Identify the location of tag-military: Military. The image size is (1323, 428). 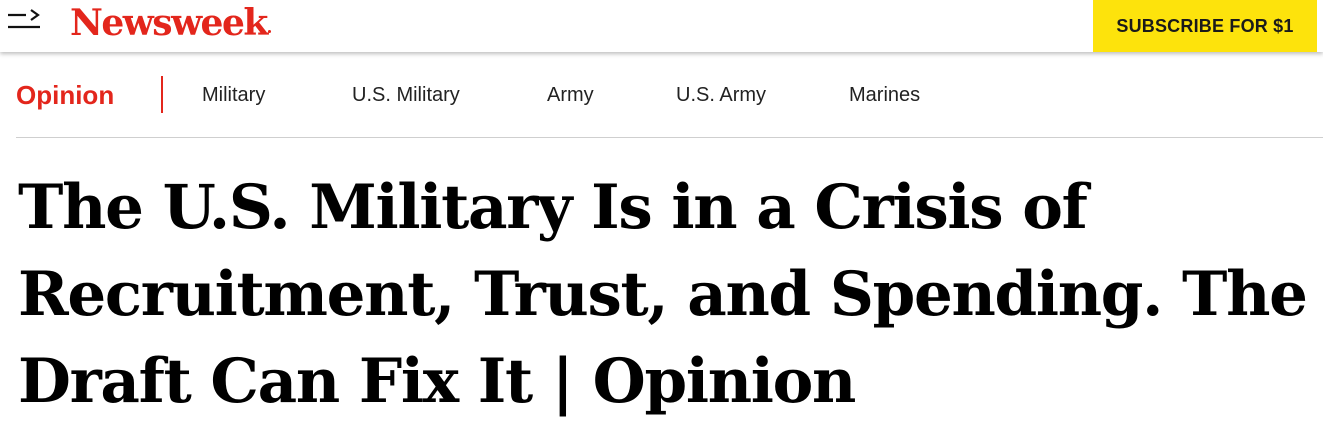
(233, 95).